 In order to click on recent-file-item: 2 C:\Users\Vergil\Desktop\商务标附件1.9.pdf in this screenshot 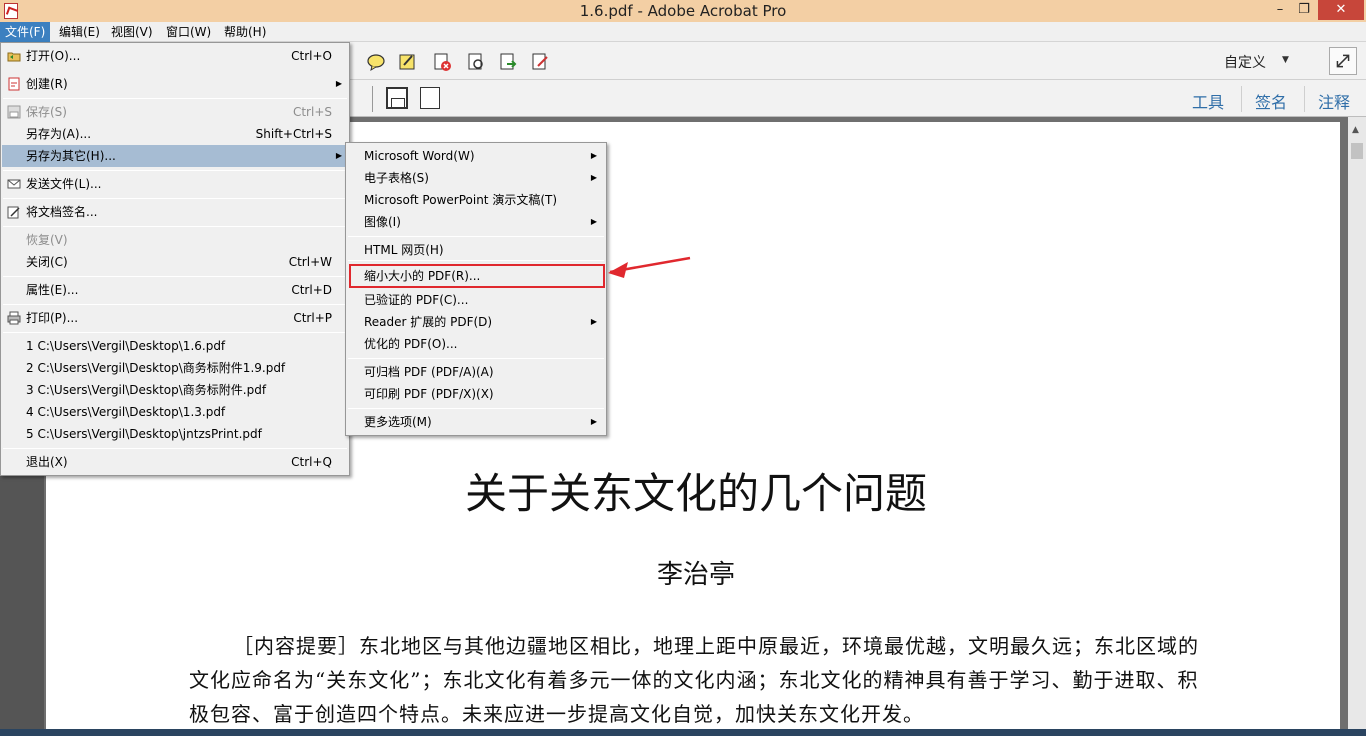, I will do `click(175, 368)`.